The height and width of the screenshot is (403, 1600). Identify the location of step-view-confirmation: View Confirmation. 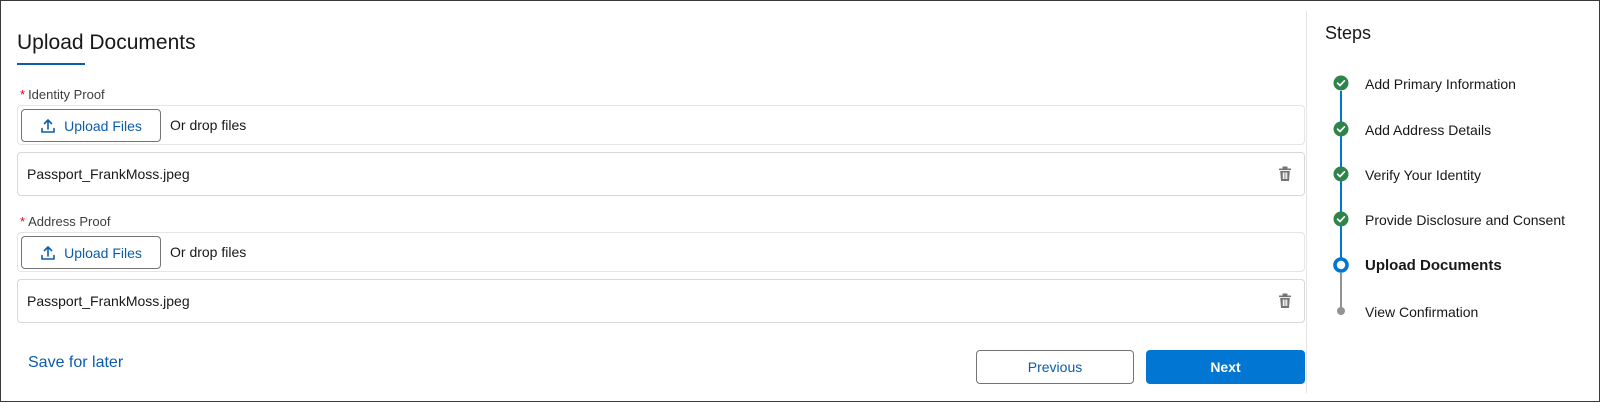
(1466, 314).